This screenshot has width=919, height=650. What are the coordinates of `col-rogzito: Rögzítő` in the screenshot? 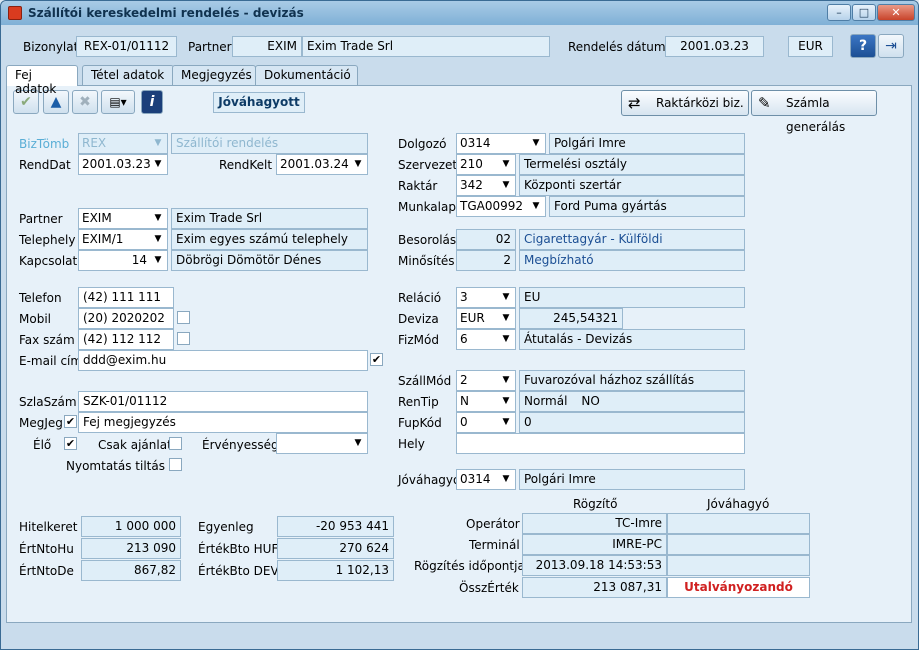 It's located at (595, 504).